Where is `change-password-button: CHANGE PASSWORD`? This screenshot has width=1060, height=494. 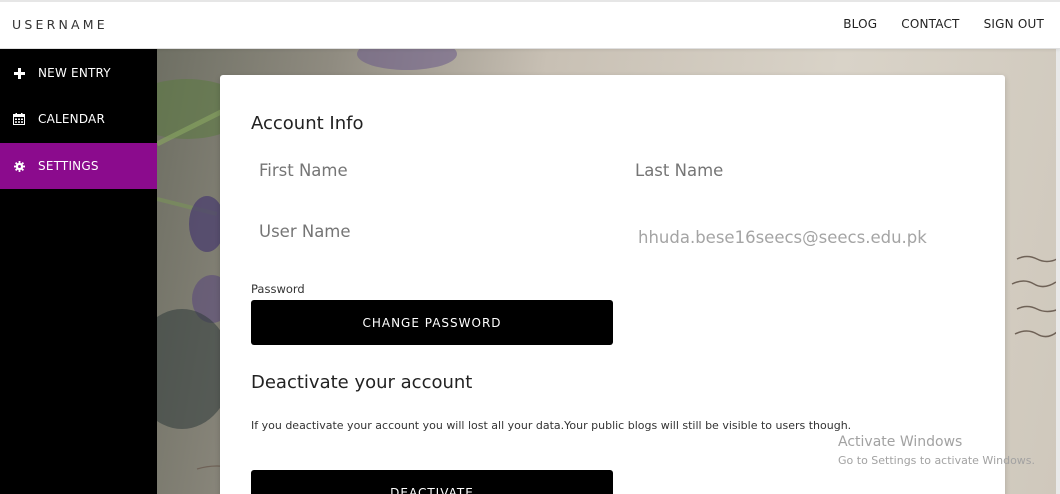
change-password-button: CHANGE PASSWORD is located at coordinates (432, 322).